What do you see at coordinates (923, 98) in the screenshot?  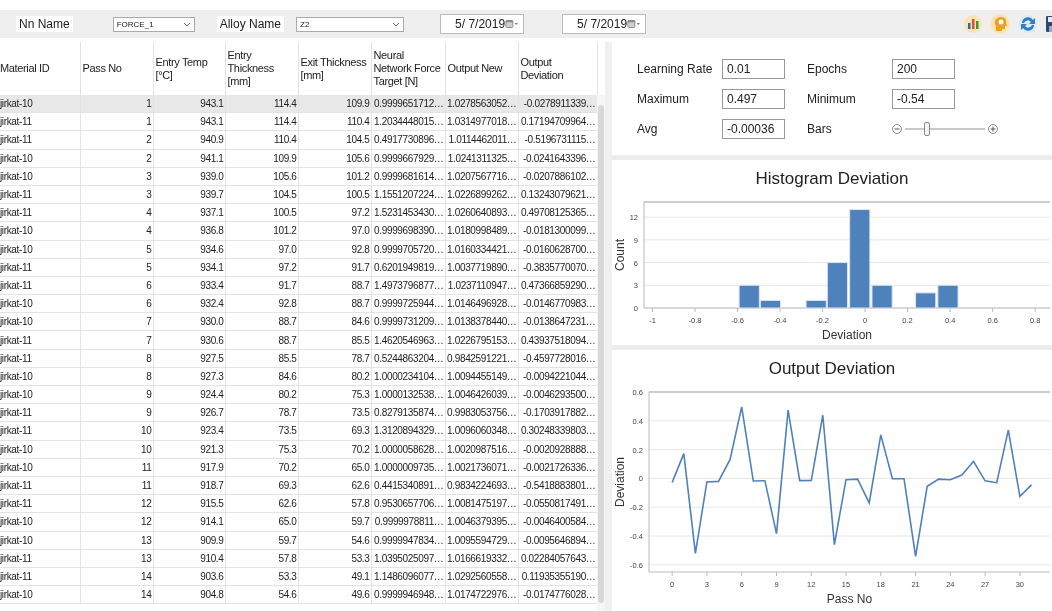 I see `input-field: -0.54` at bounding box center [923, 98].